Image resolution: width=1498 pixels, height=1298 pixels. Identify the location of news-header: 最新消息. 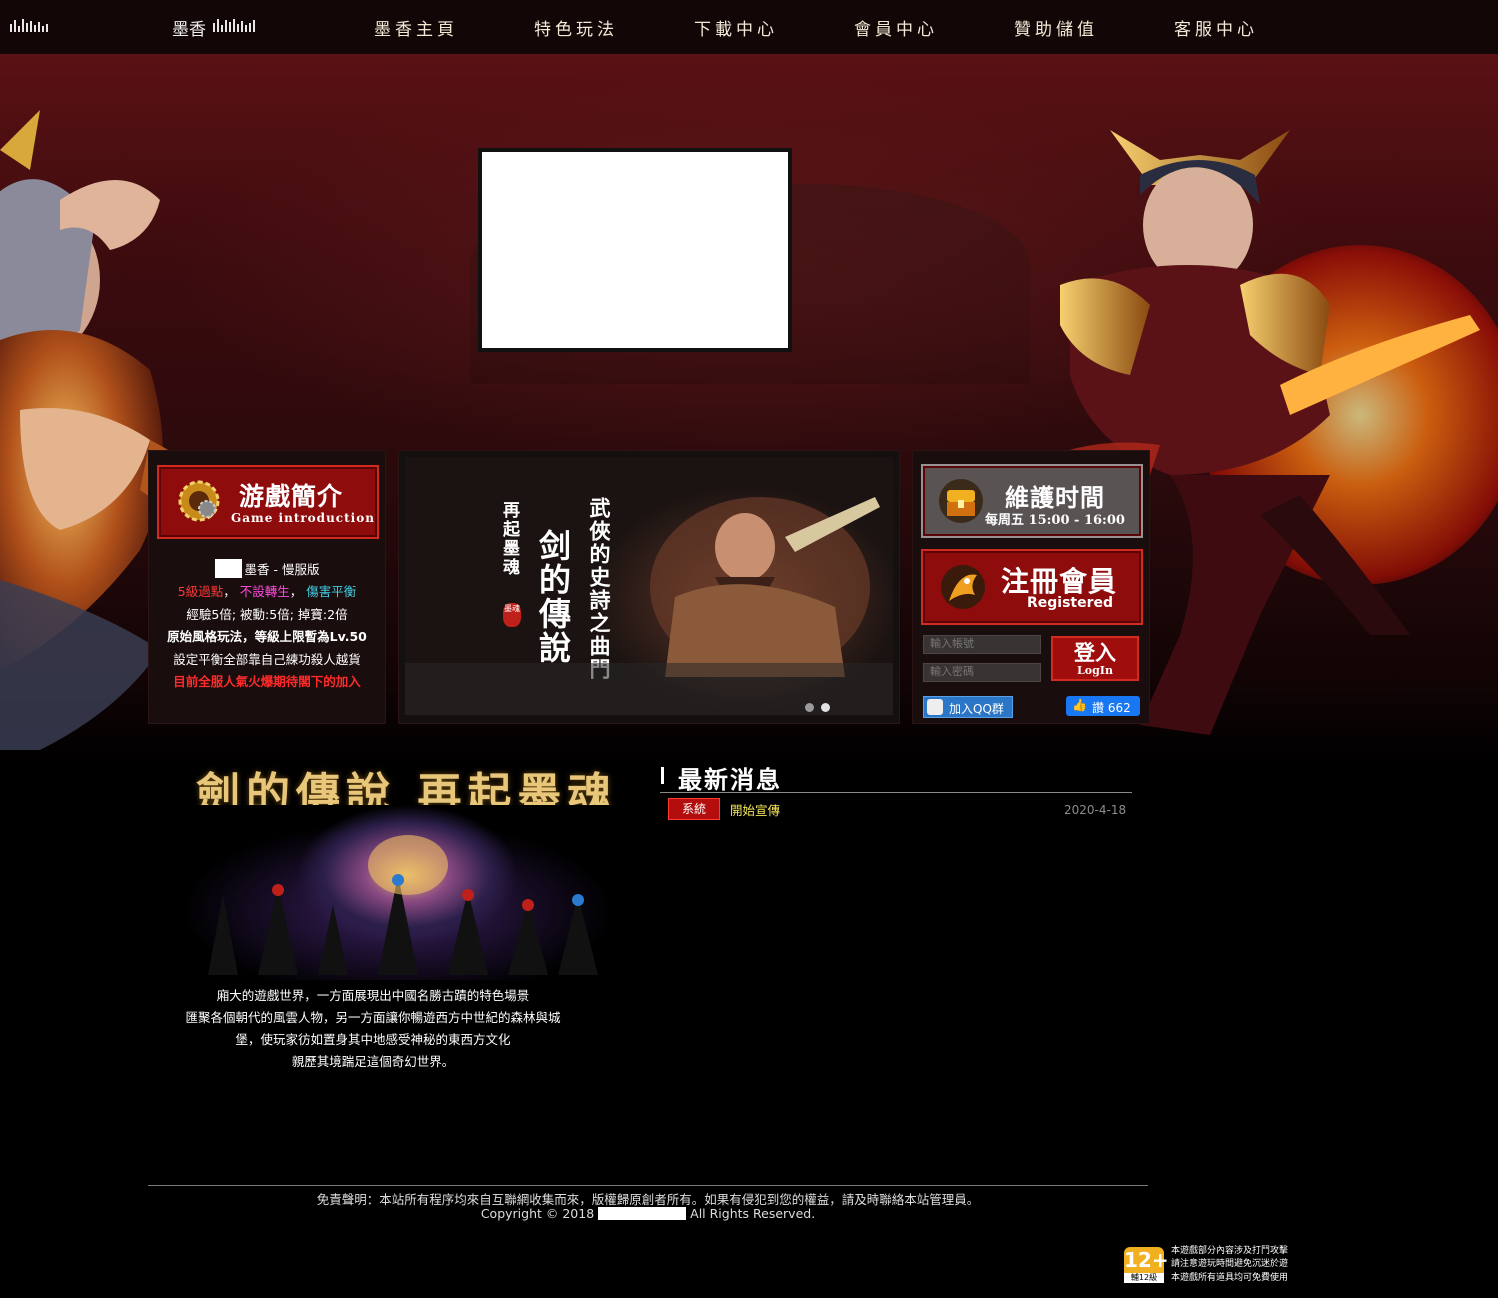
(896, 777).